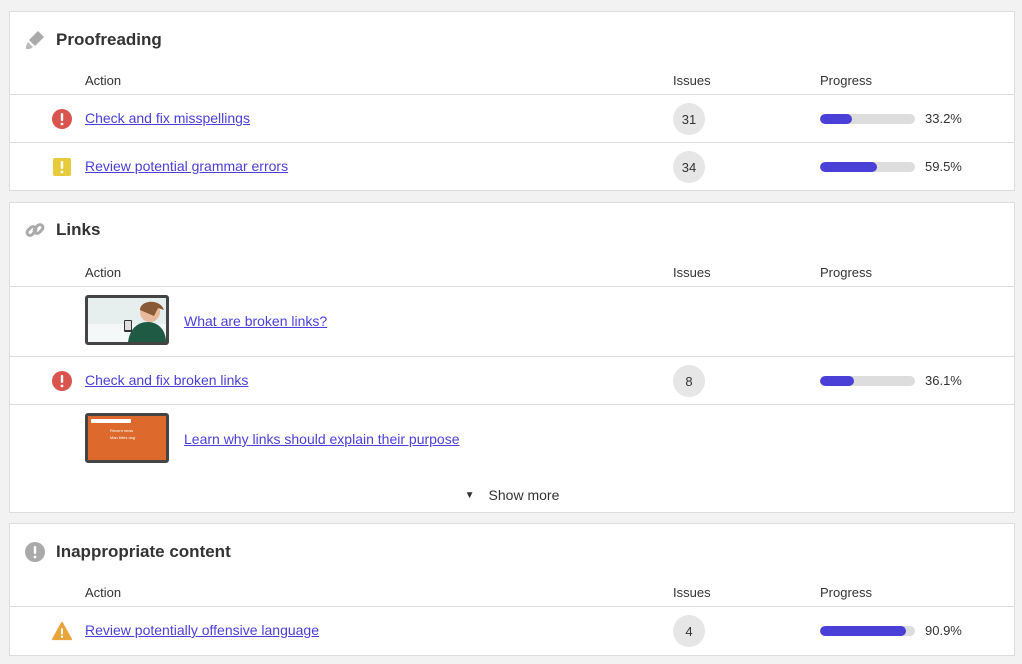  What do you see at coordinates (109, 39) in the screenshot?
I see `section-title: Proofreading` at bounding box center [109, 39].